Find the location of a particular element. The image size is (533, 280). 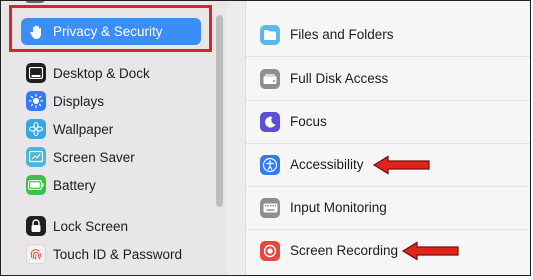

sidebar-item-label: Touch ID & Password is located at coordinates (118, 254).